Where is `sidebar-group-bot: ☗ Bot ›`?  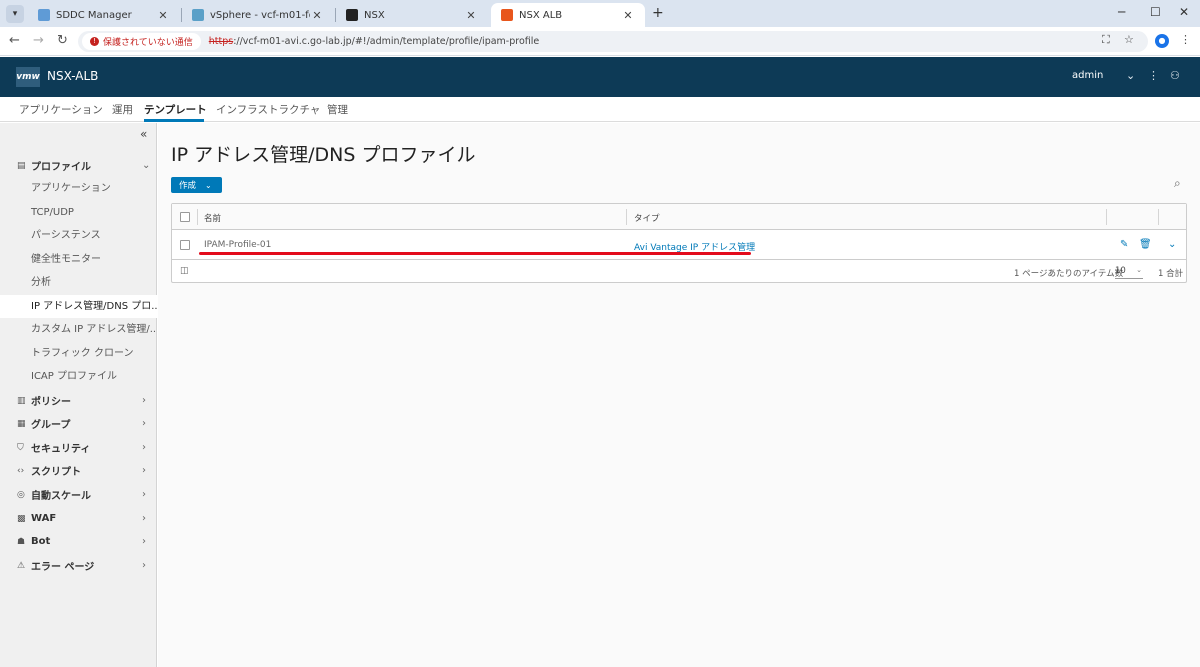
sidebar-group-bot: ☗ Bot › is located at coordinates (78, 541).